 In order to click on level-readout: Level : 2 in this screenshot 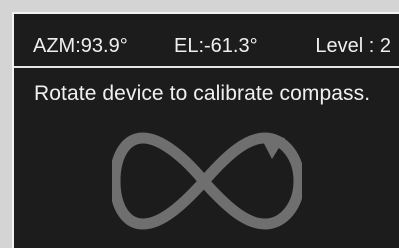, I will do `click(353, 46)`.